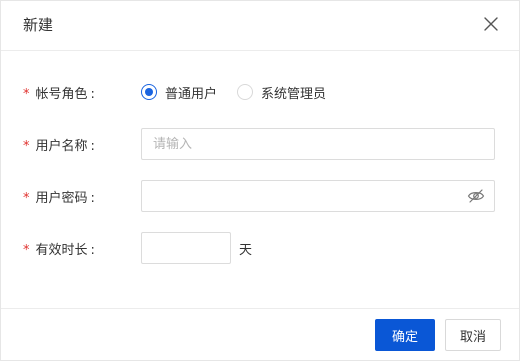  I want to click on radio-label: 系统管理员, so click(294, 94).